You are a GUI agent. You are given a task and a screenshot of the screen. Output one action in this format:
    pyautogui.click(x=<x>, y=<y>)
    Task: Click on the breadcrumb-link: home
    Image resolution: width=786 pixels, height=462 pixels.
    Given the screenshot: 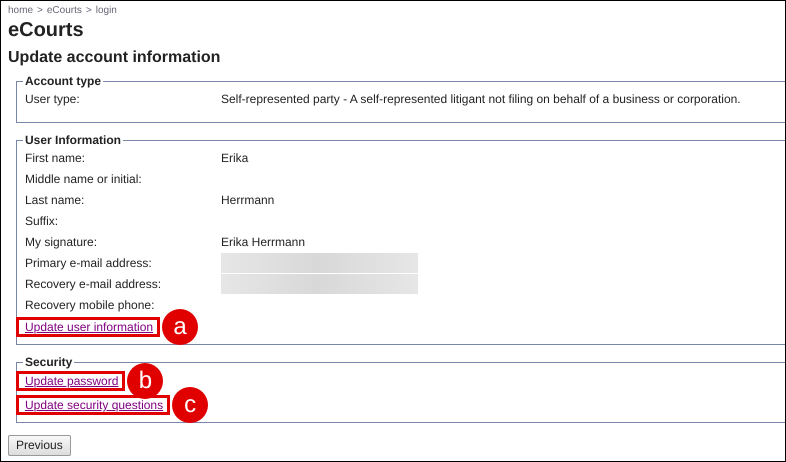 What is the action you would take?
    pyautogui.click(x=21, y=10)
    